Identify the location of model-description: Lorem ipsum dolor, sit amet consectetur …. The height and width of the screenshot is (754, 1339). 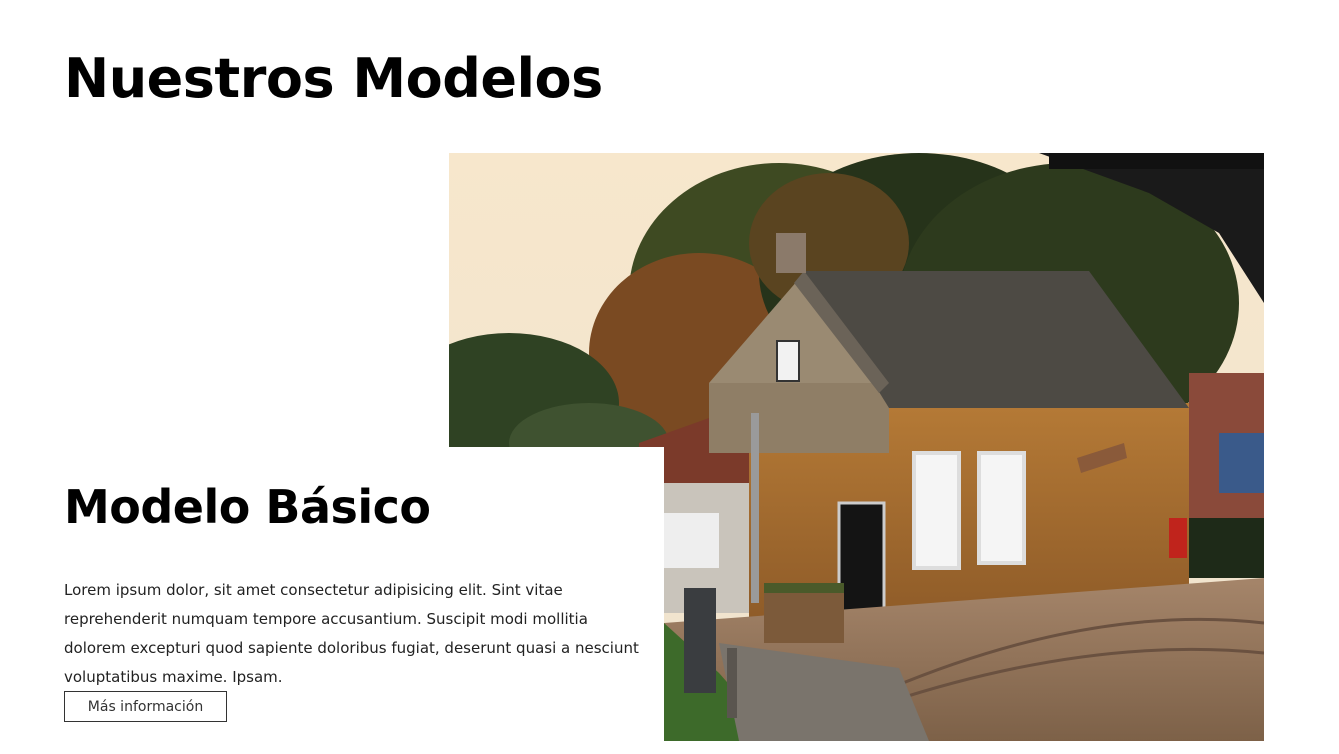
(351, 633).